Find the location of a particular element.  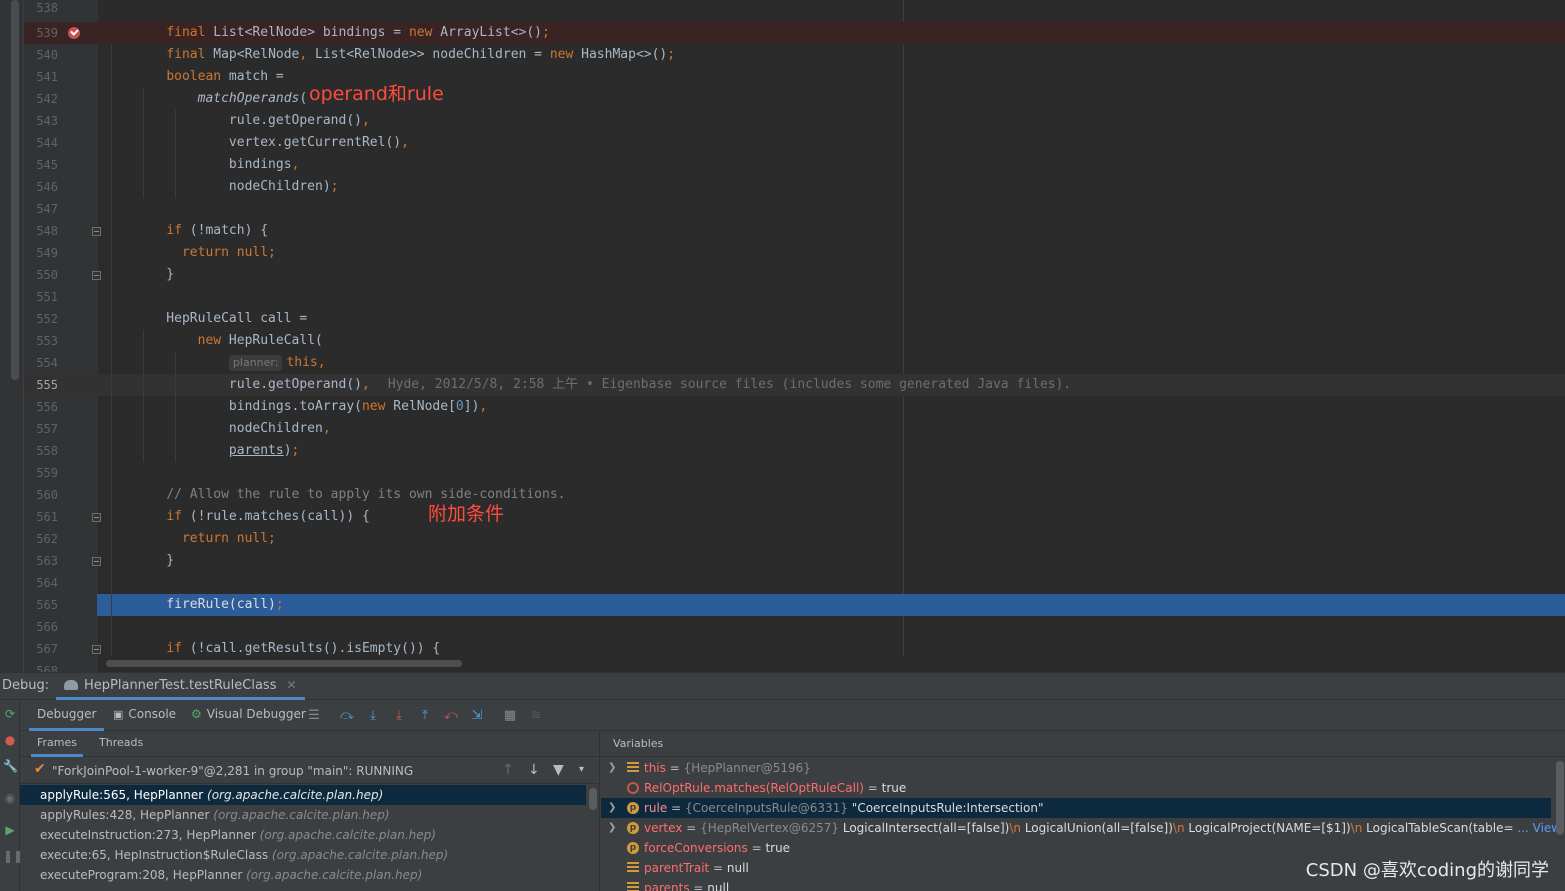

code-line: 565 fireRule(call); is located at coordinates (794, 605).